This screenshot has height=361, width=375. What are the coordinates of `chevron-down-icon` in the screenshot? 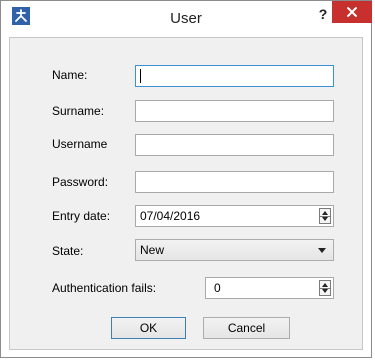 It's located at (322, 250).